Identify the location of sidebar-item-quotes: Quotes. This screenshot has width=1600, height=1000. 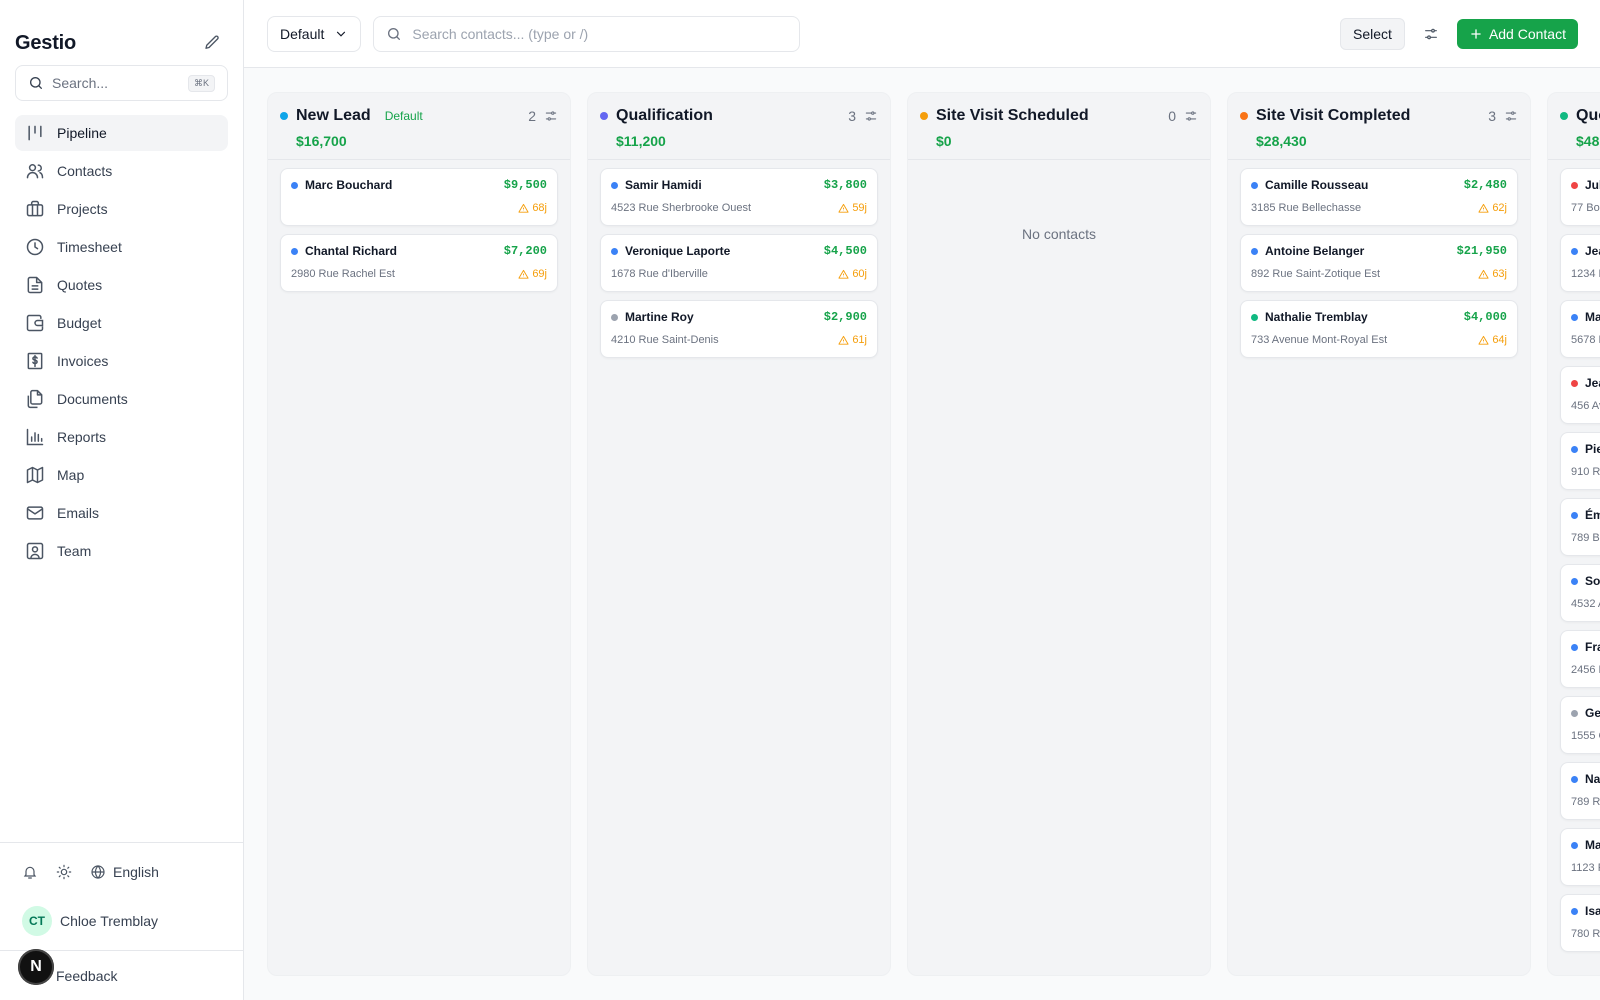
(121, 285).